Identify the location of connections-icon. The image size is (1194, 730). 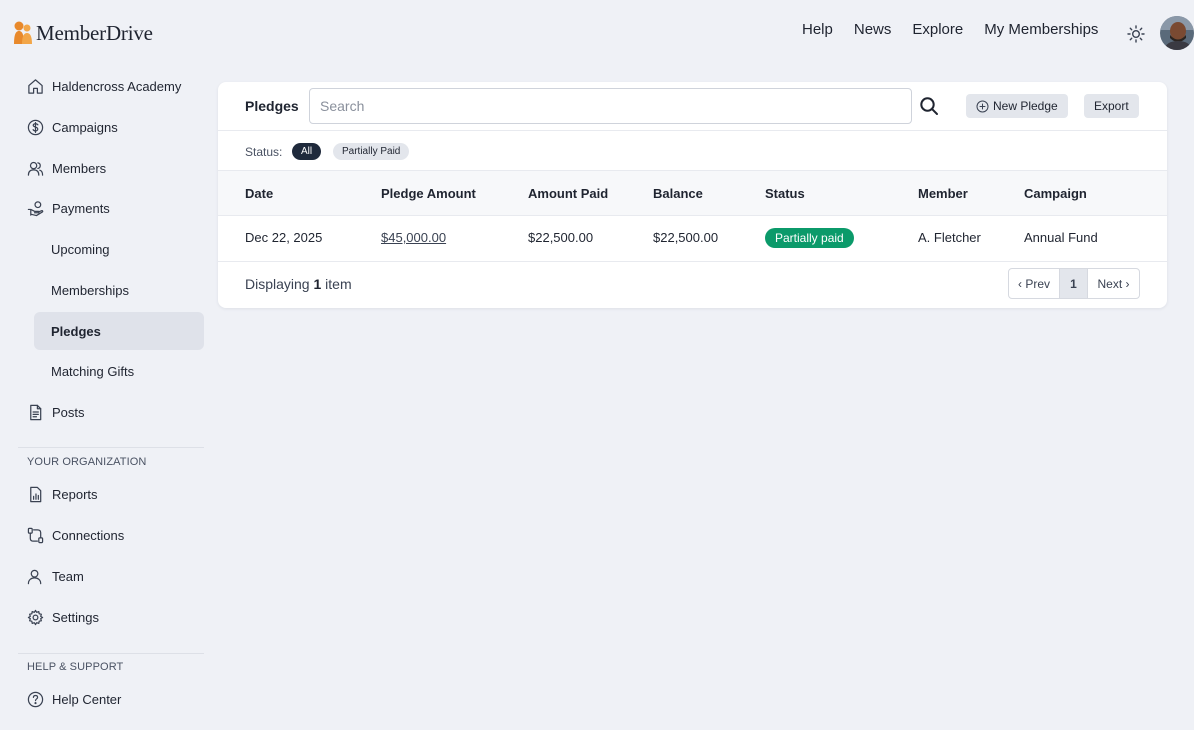
(35, 535).